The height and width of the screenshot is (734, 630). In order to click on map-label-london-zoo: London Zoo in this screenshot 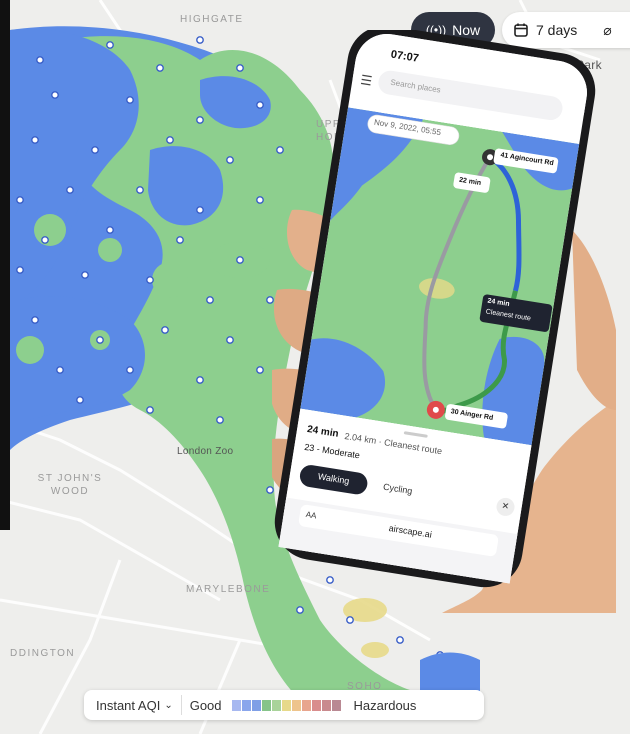, I will do `click(205, 451)`.